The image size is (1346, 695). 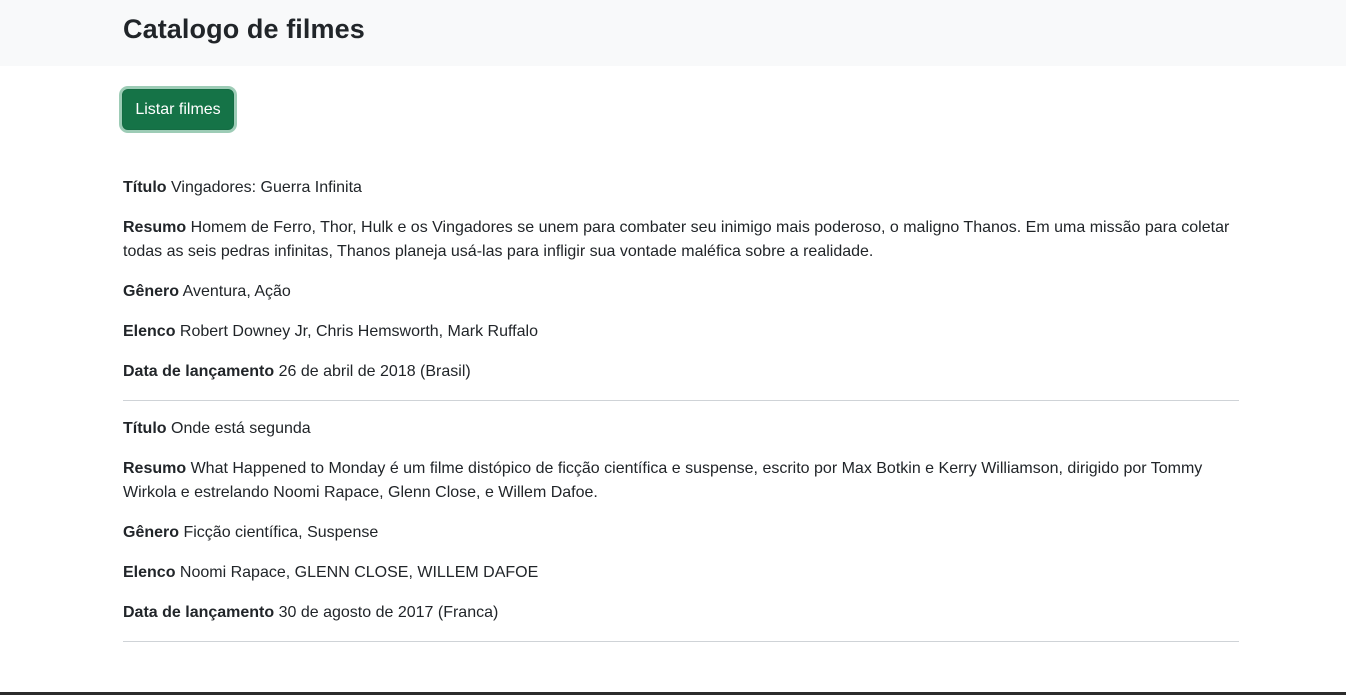 What do you see at coordinates (266, 187) in the screenshot?
I see `movie-title: Vingadores: Guerra Infinita` at bounding box center [266, 187].